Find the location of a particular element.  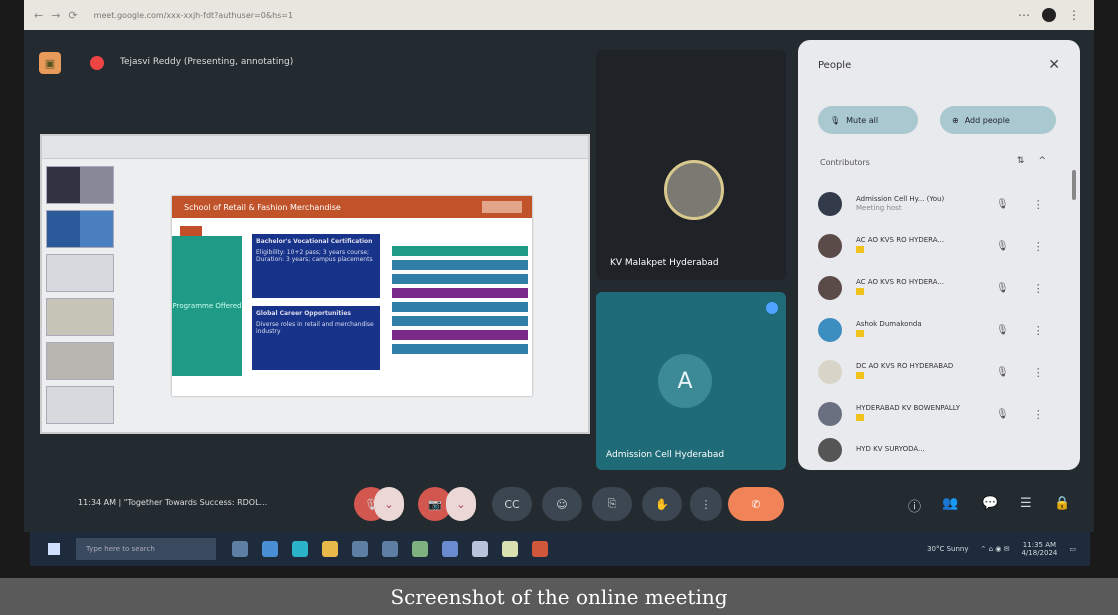

tray-icons: ⌃ ⌂ ◉ ✉ is located at coordinates (995, 549).